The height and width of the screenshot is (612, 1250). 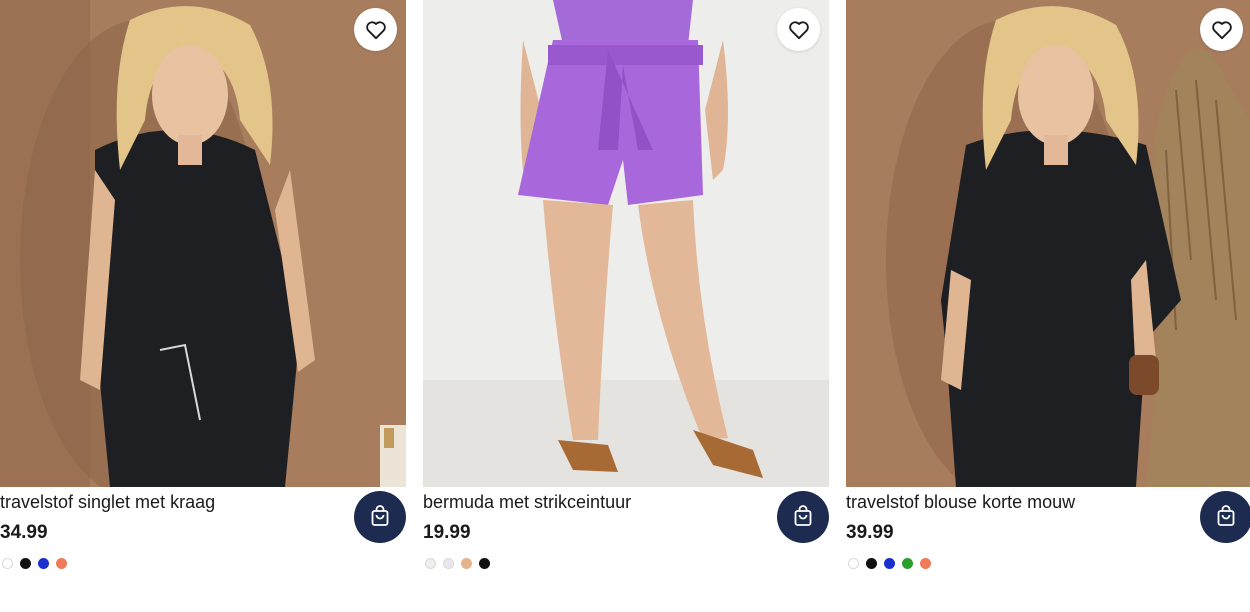 What do you see at coordinates (24, 532) in the screenshot?
I see `product-price: 34.99` at bounding box center [24, 532].